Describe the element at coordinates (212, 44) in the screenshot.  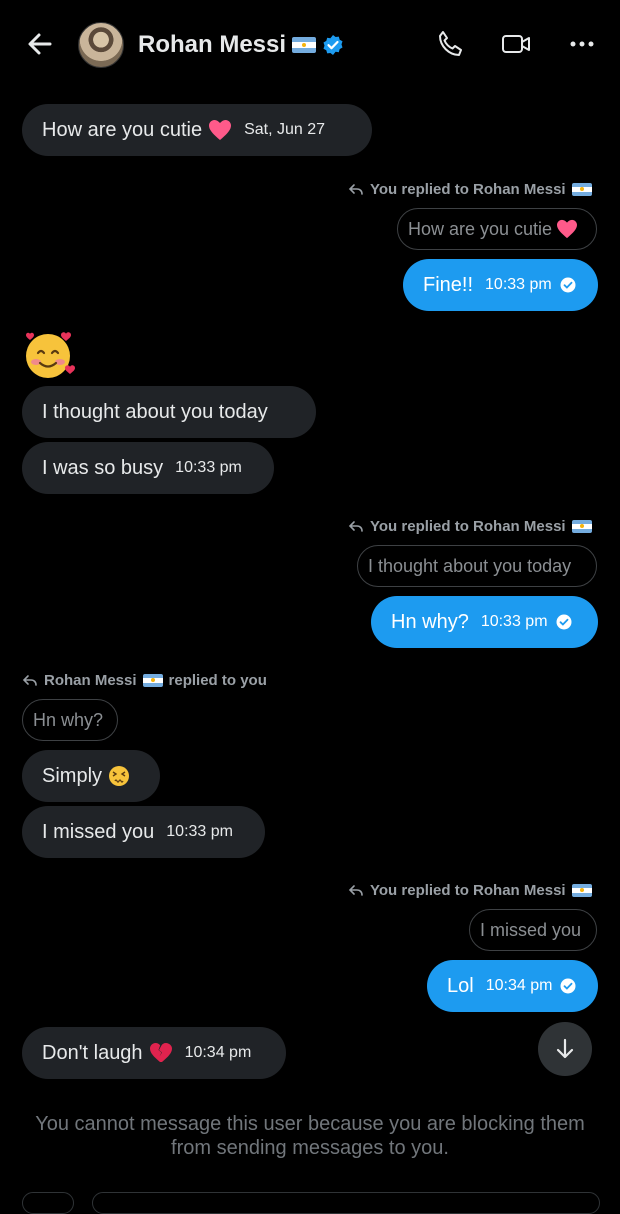
I see `contact-name: Rohan Messi` at that location.